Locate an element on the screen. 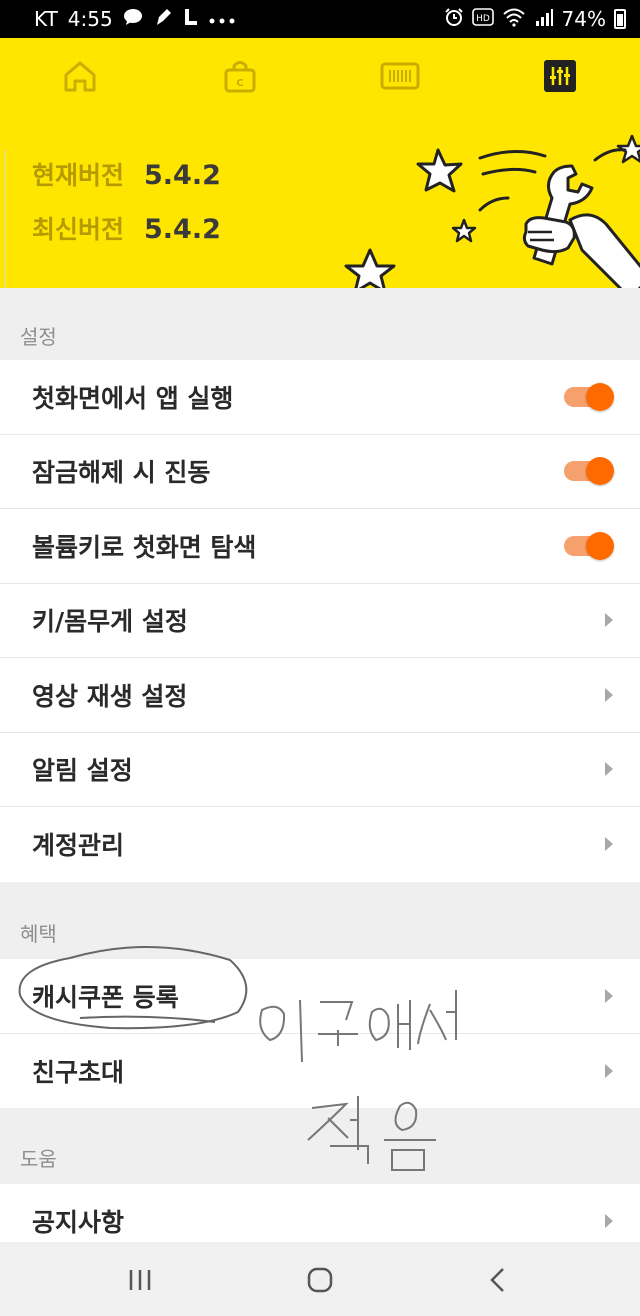  barcode-icon is located at coordinates (400, 76).